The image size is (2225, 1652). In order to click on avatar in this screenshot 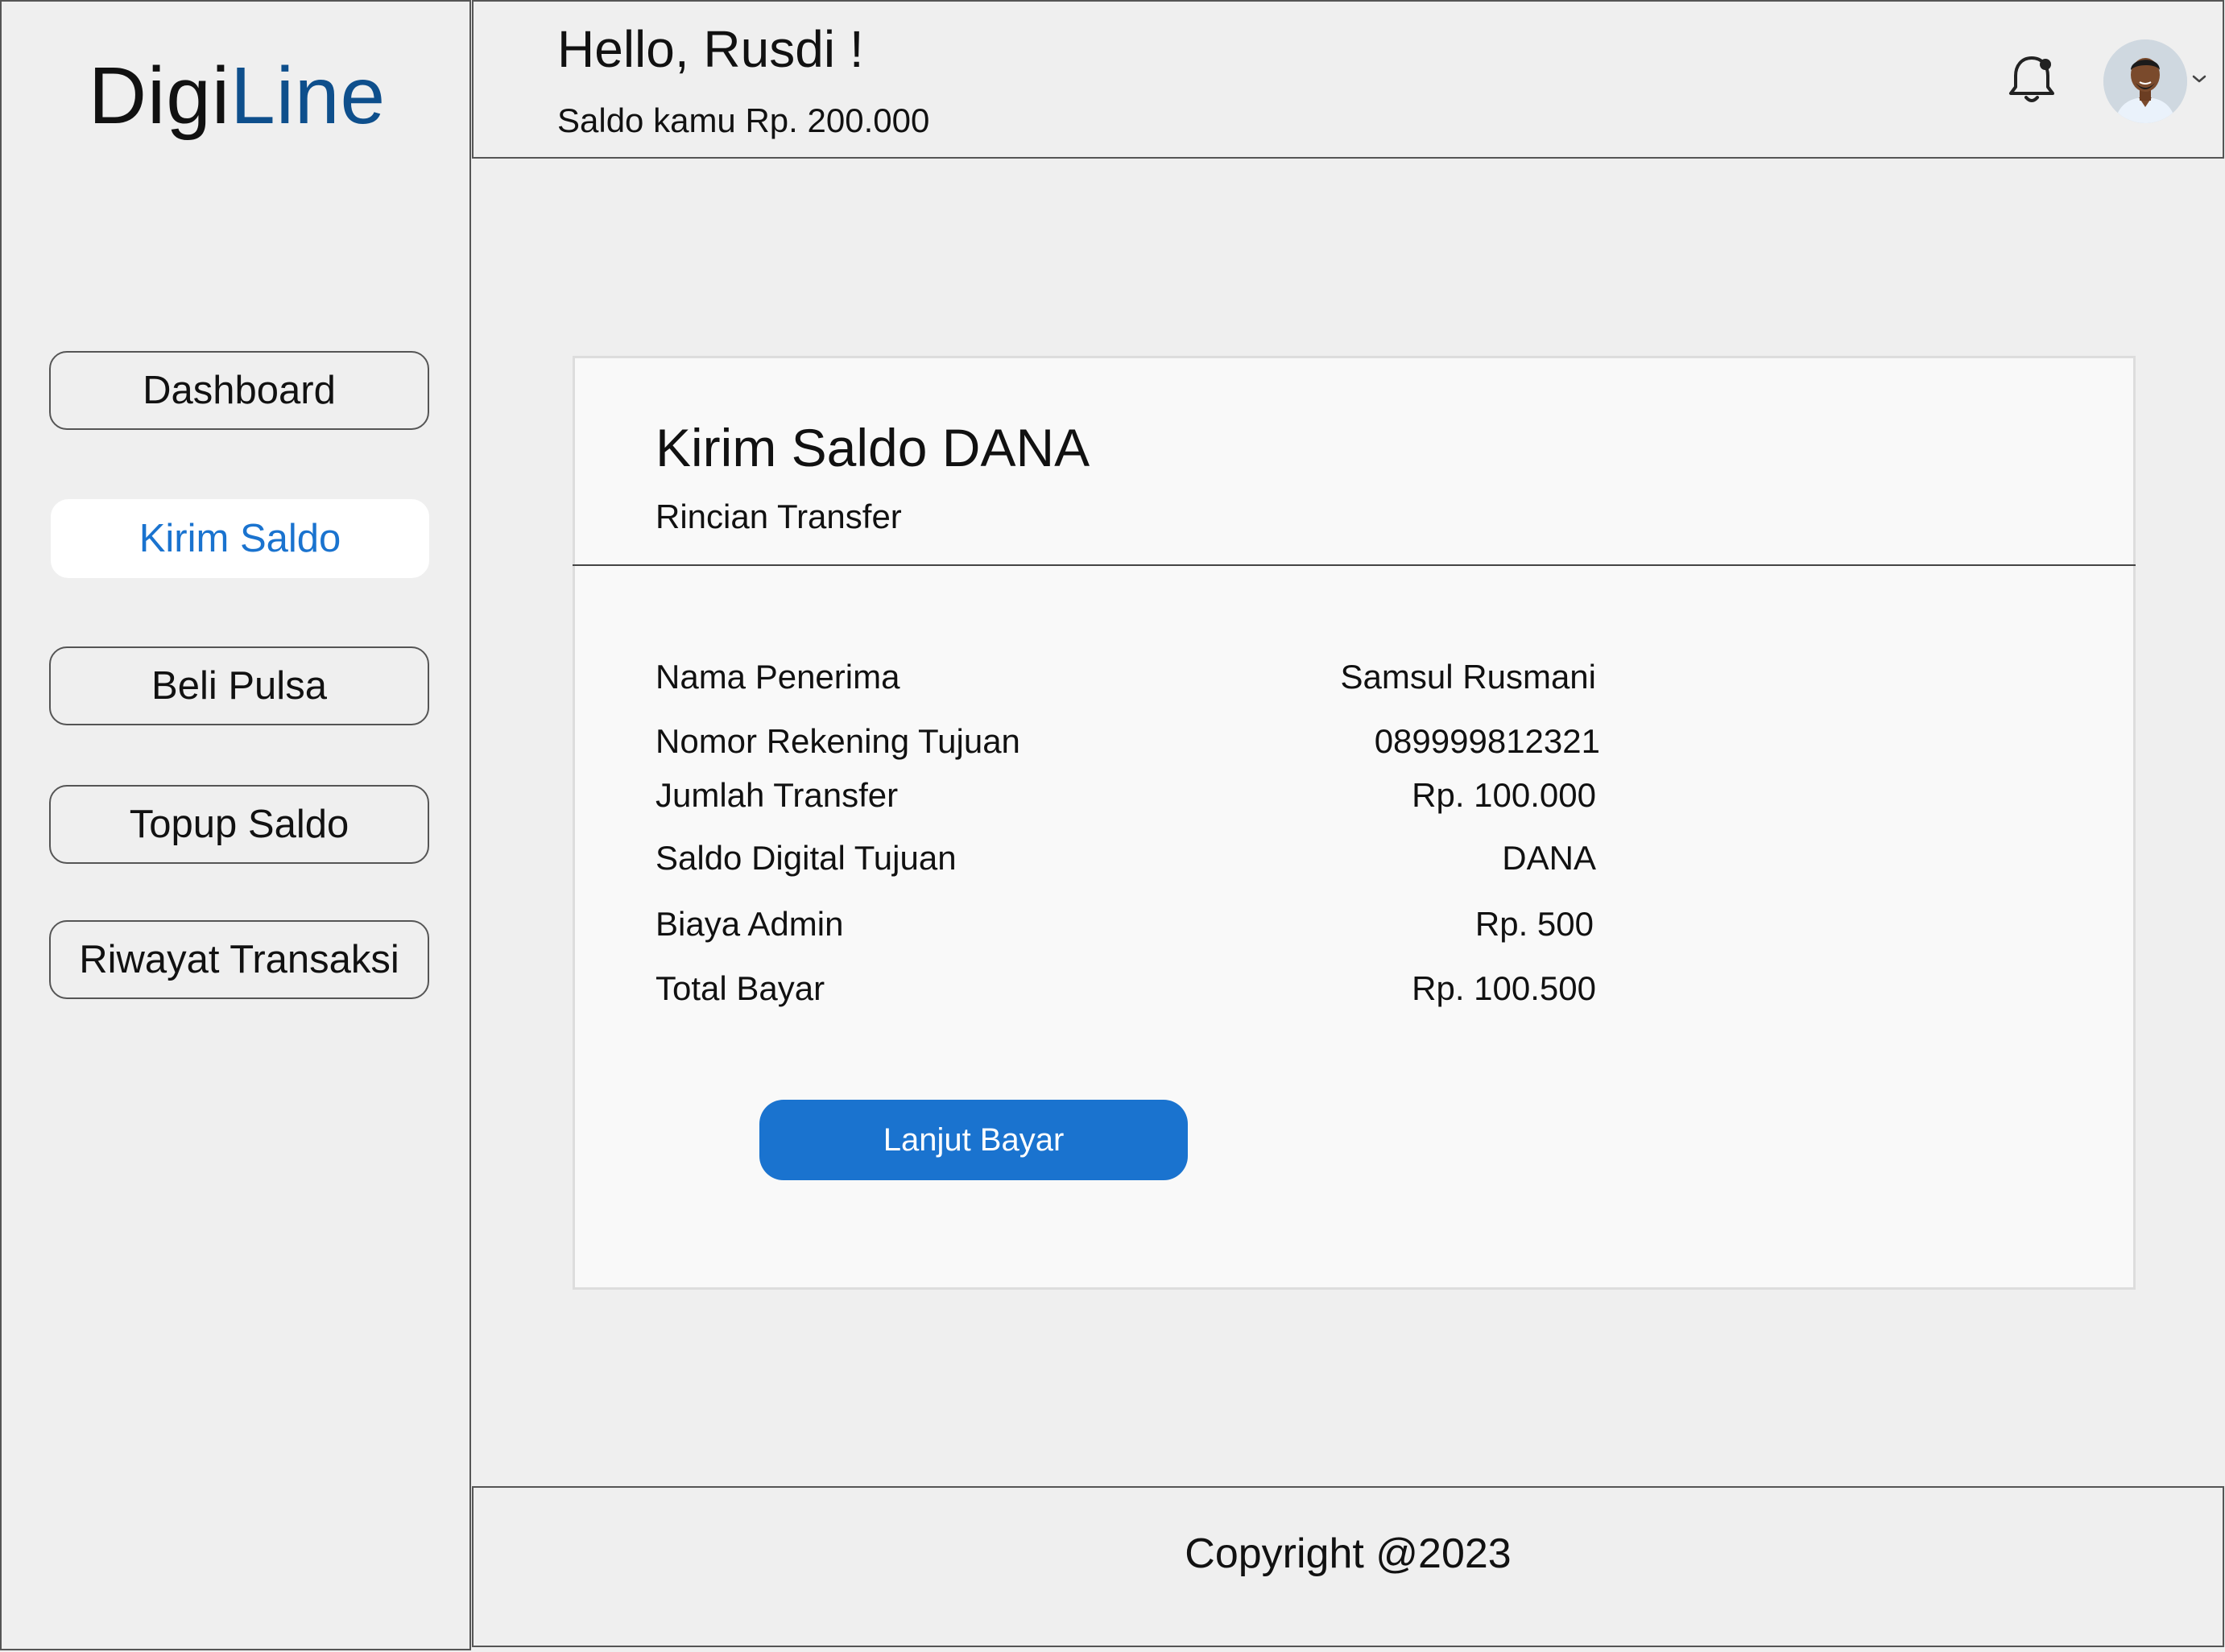, I will do `click(2145, 81)`.